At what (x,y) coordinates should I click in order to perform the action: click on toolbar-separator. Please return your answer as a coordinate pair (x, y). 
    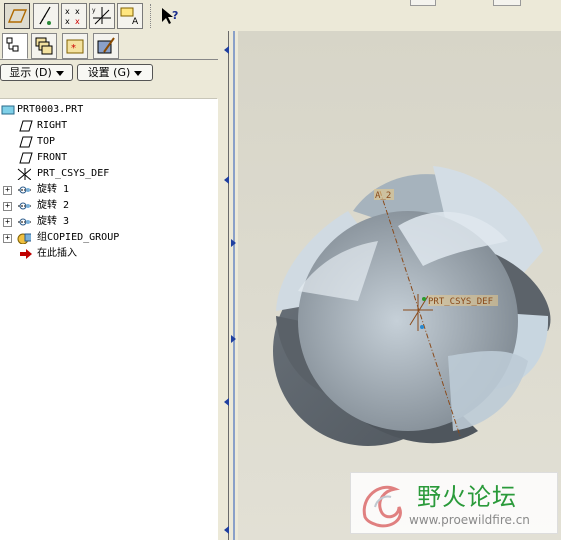
    Looking at the image, I should click on (151, 16).